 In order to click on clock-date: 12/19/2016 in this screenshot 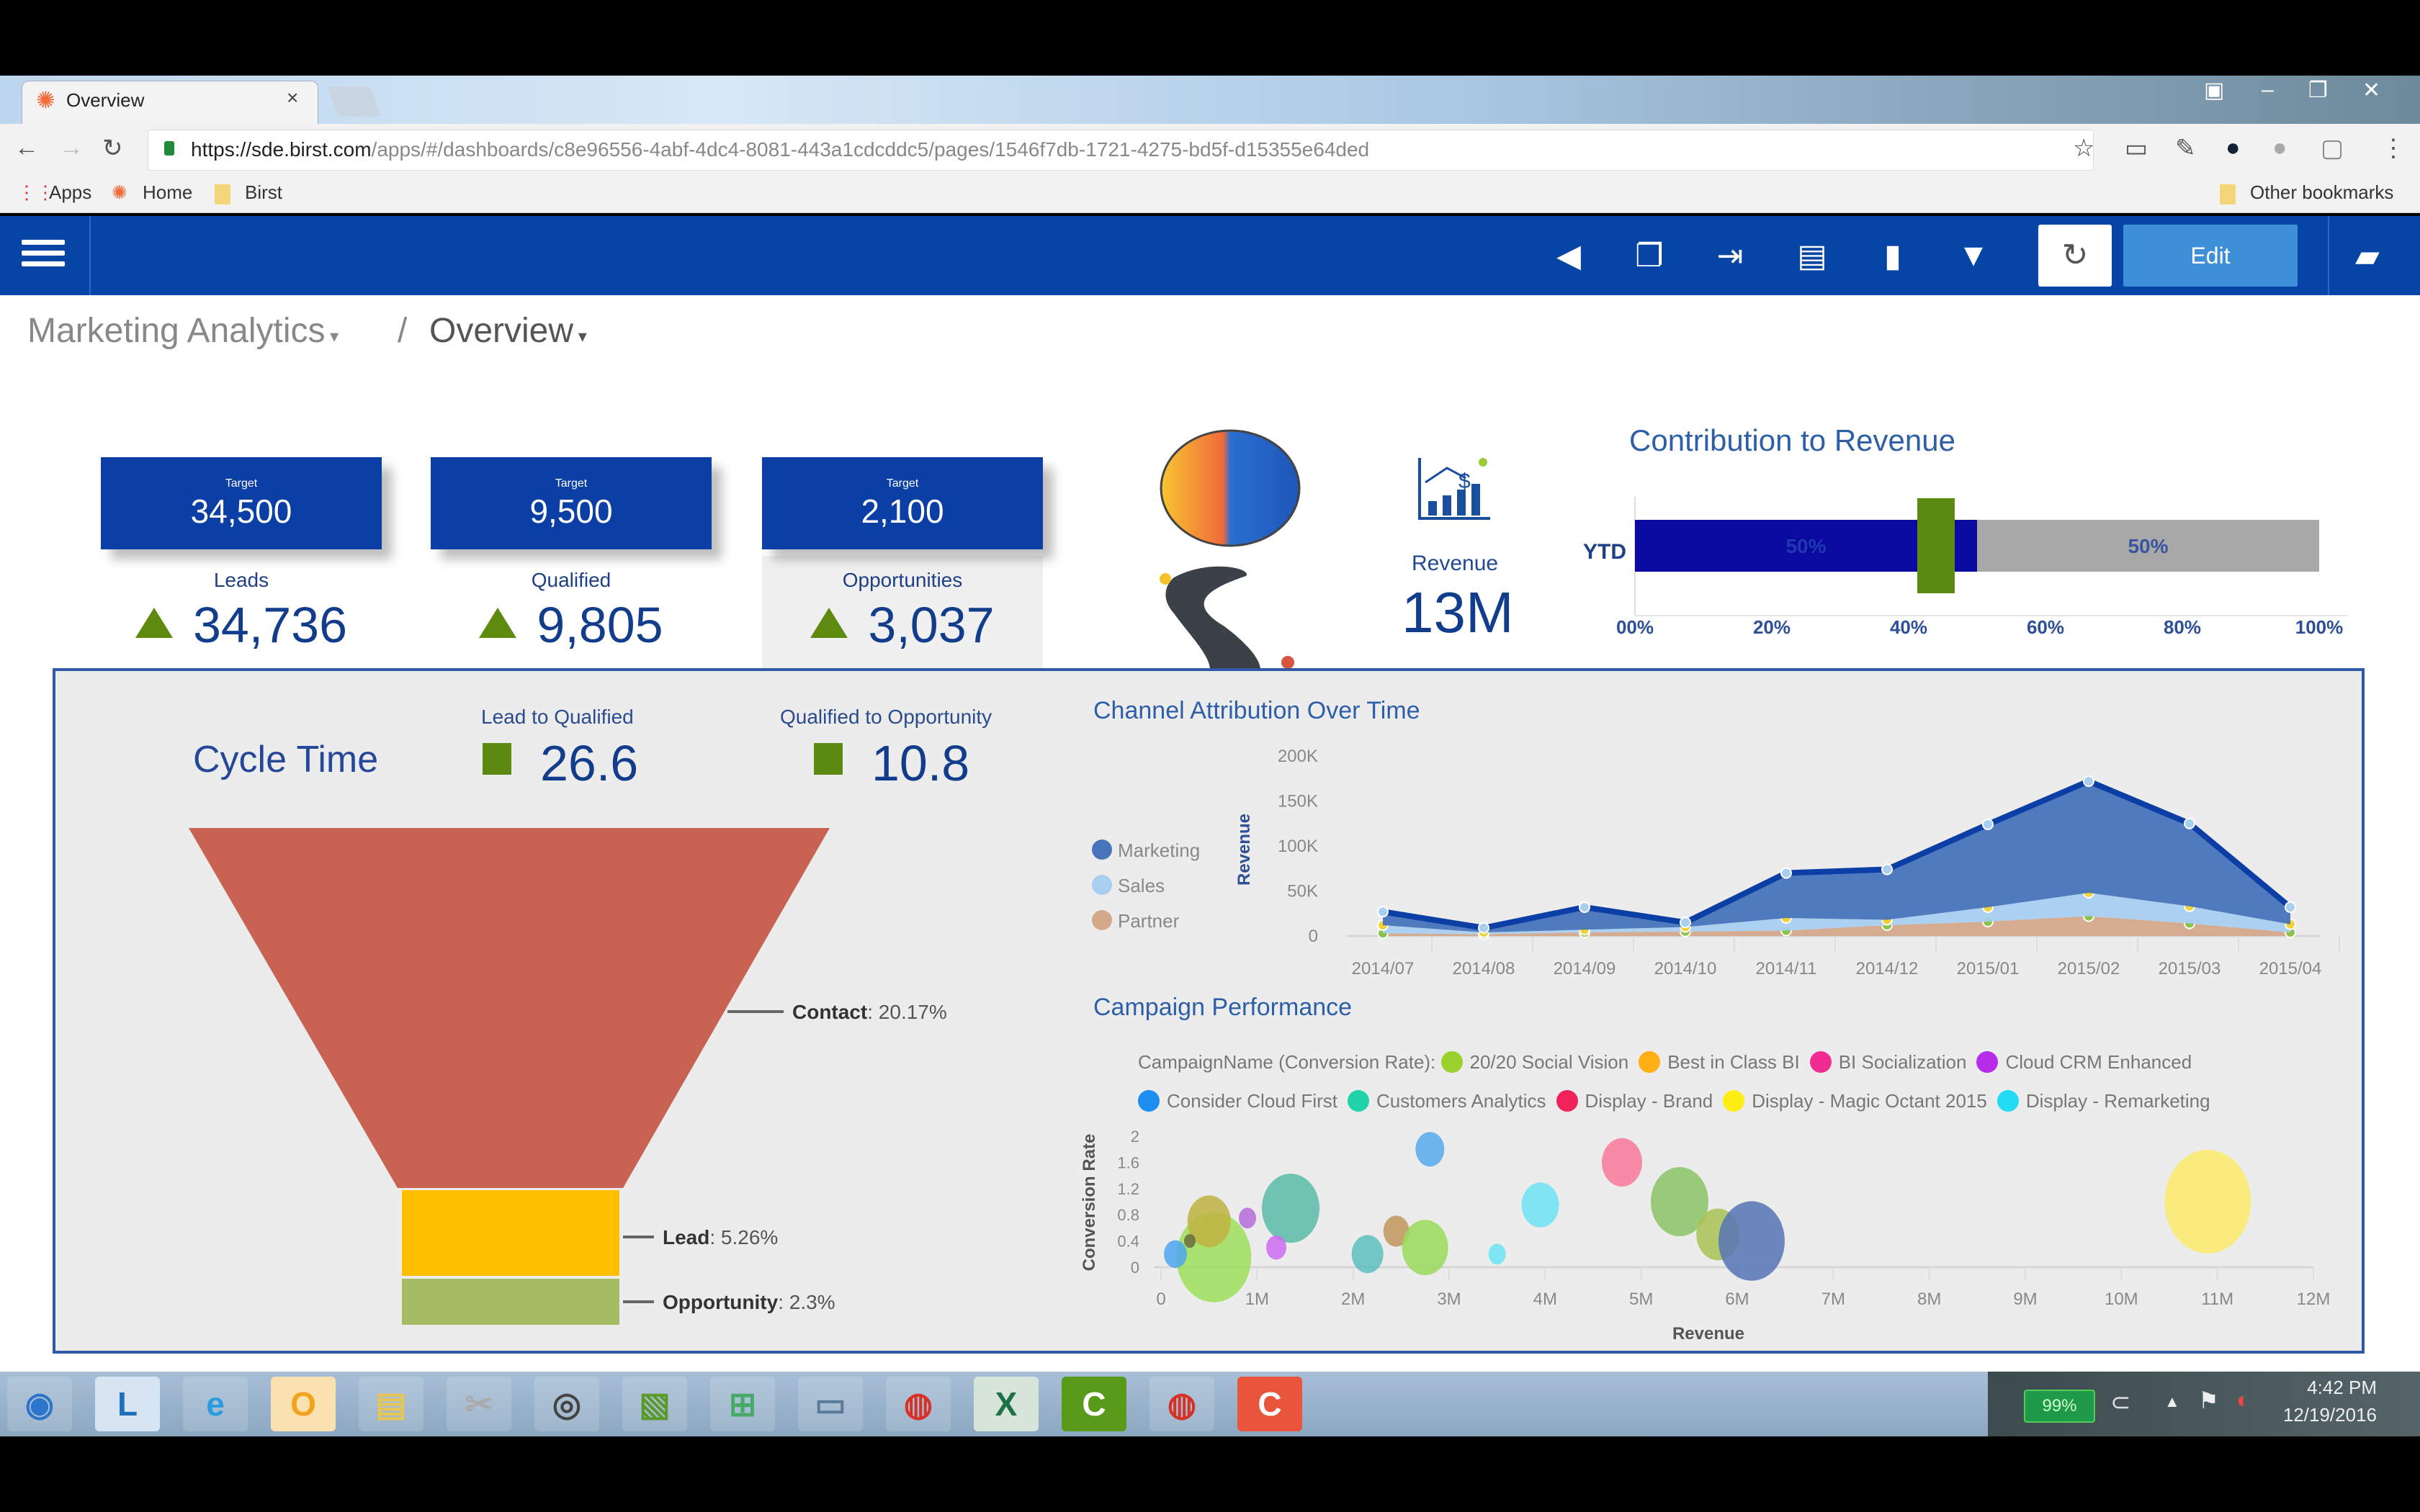, I will do `click(2321, 1415)`.